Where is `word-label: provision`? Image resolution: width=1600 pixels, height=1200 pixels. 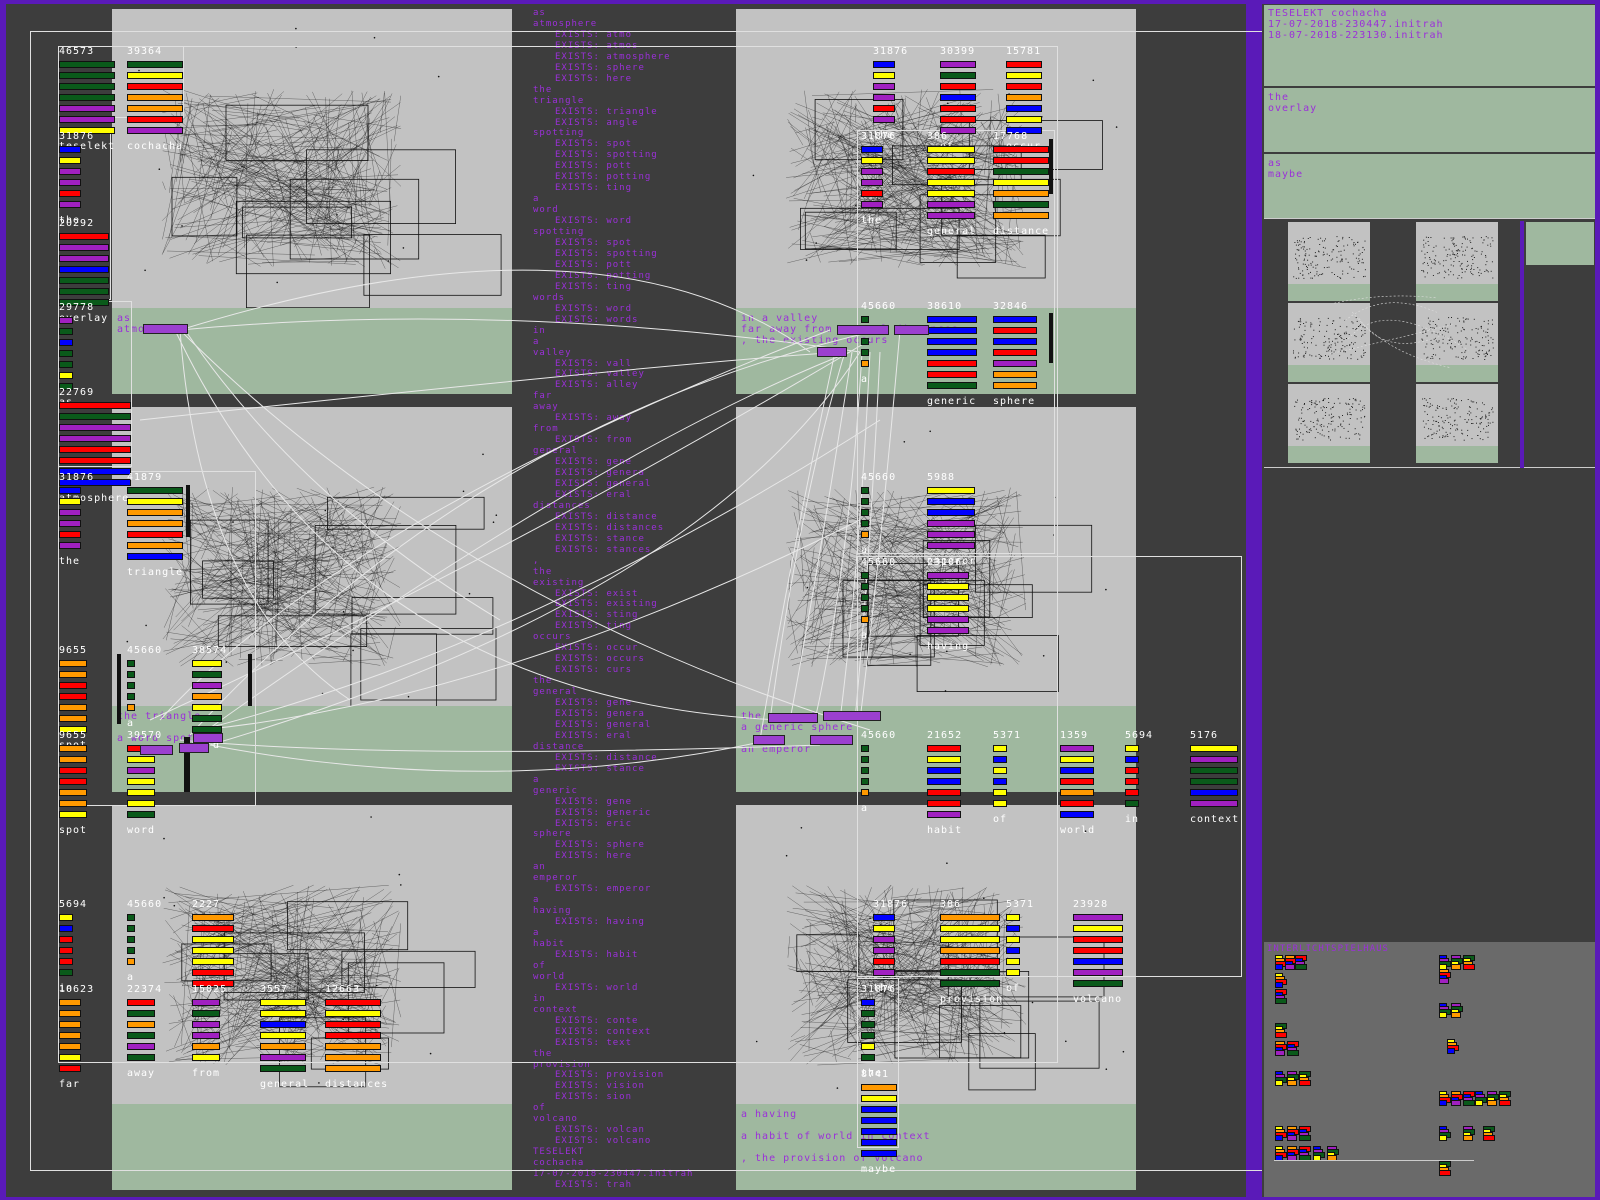 word-label: provision is located at coordinates (972, 999).